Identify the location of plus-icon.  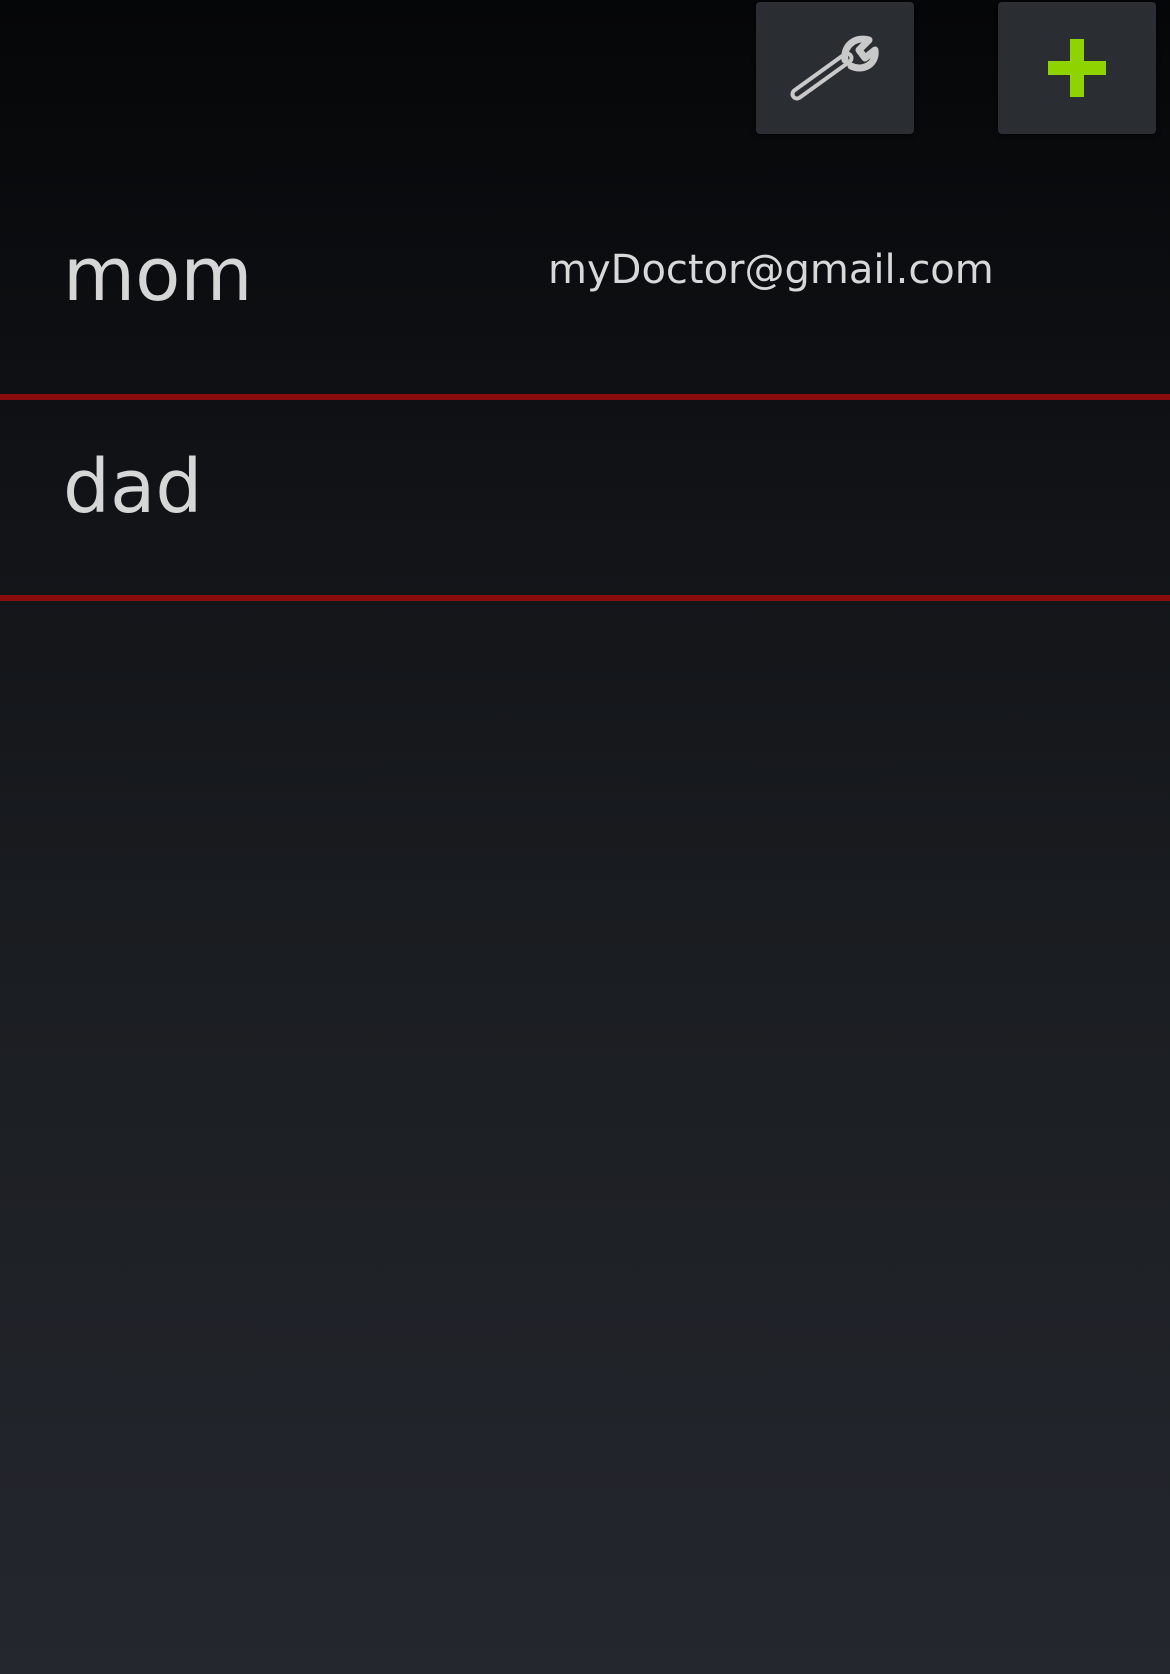
(1077, 68).